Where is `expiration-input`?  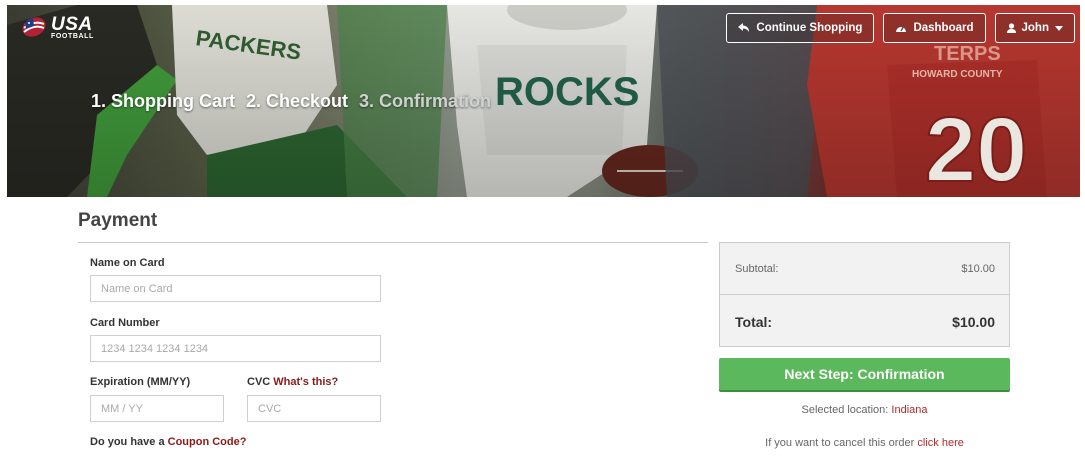
expiration-input is located at coordinates (157, 408).